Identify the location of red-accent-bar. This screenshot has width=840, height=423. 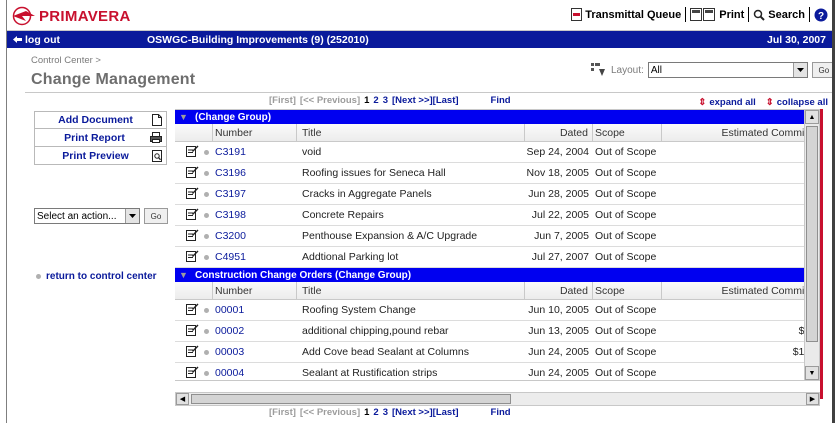
(821, 254).